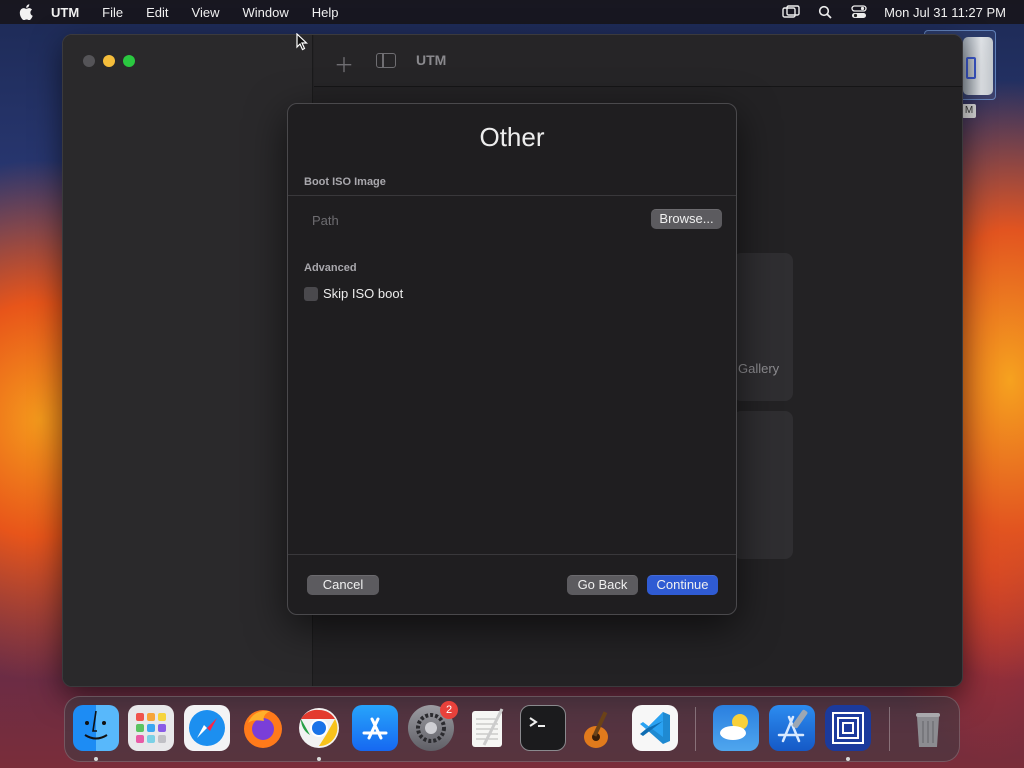 The height and width of the screenshot is (768, 1024). What do you see at coordinates (638, 61) in the screenshot?
I see `window-toolbar: ＋ UTM` at bounding box center [638, 61].